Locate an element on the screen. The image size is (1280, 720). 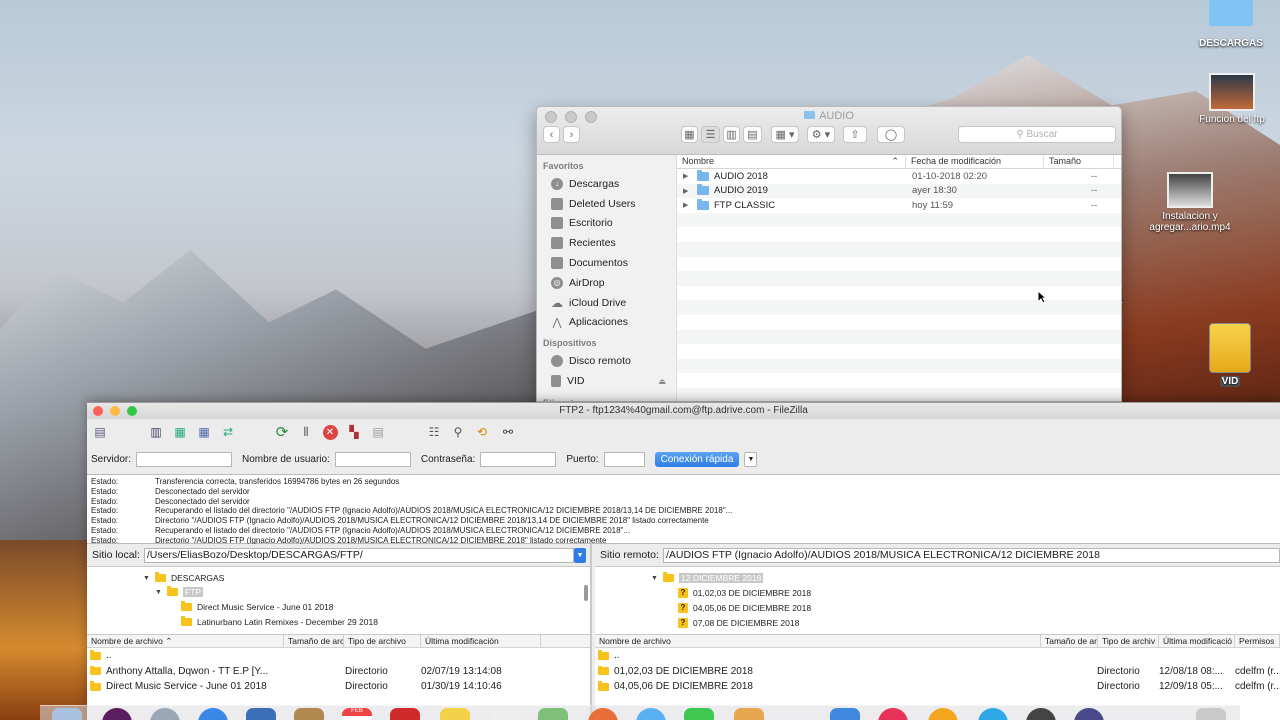
compare-dirs-button: ⚲ is located at coordinates (458, 432).